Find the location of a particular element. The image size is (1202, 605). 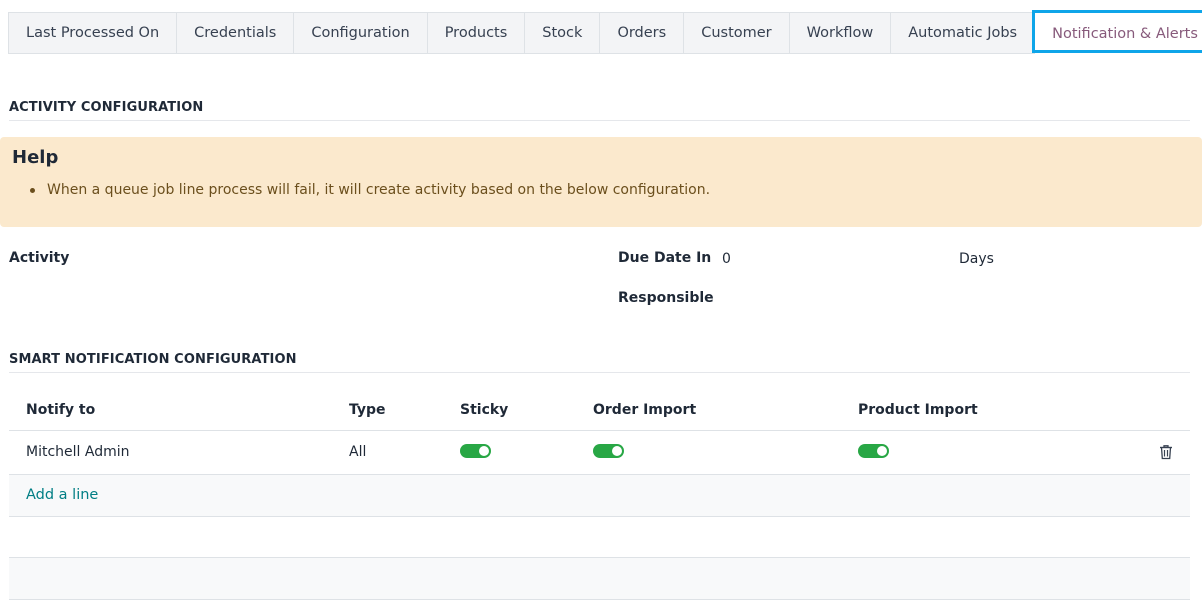

tab-label: Orders is located at coordinates (642, 33).